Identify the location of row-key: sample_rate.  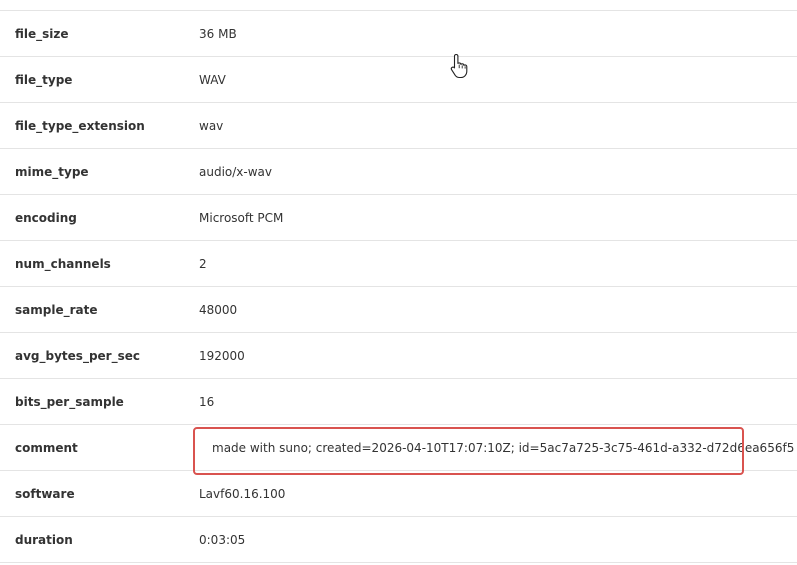
(56, 310).